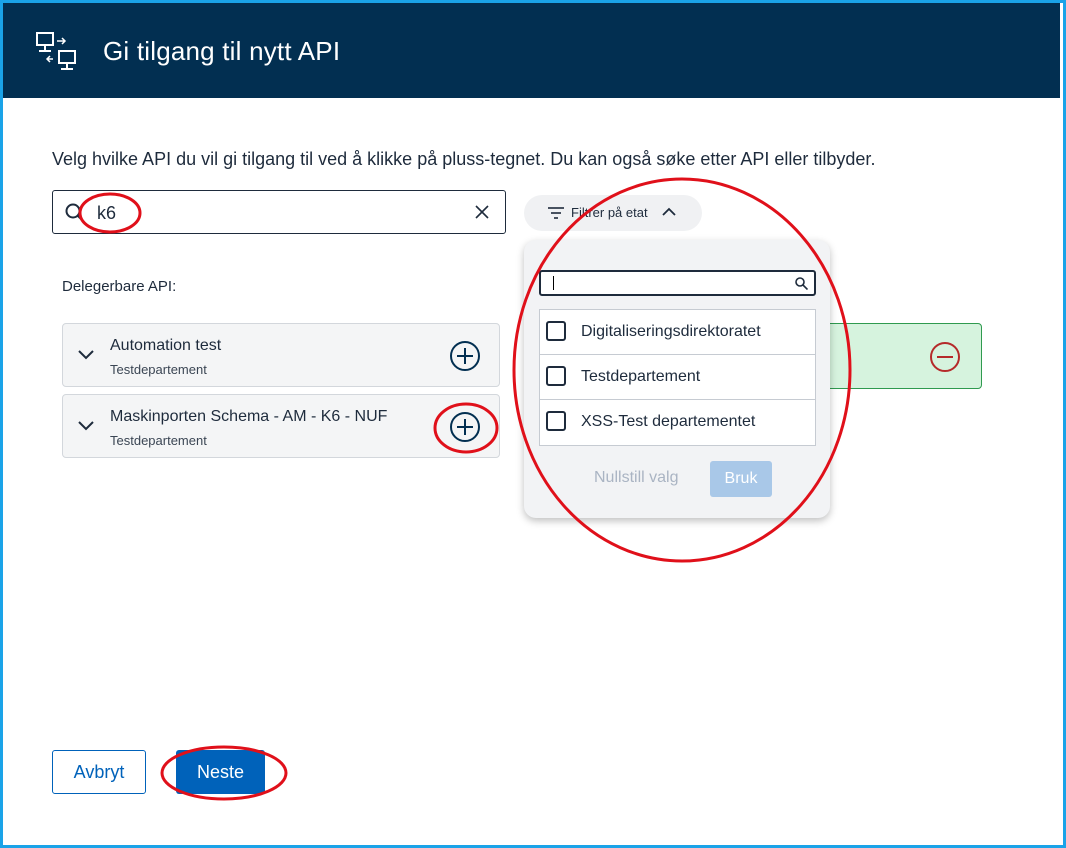  What do you see at coordinates (482, 212) in the screenshot?
I see `clear-search-icon` at bounding box center [482, 212].